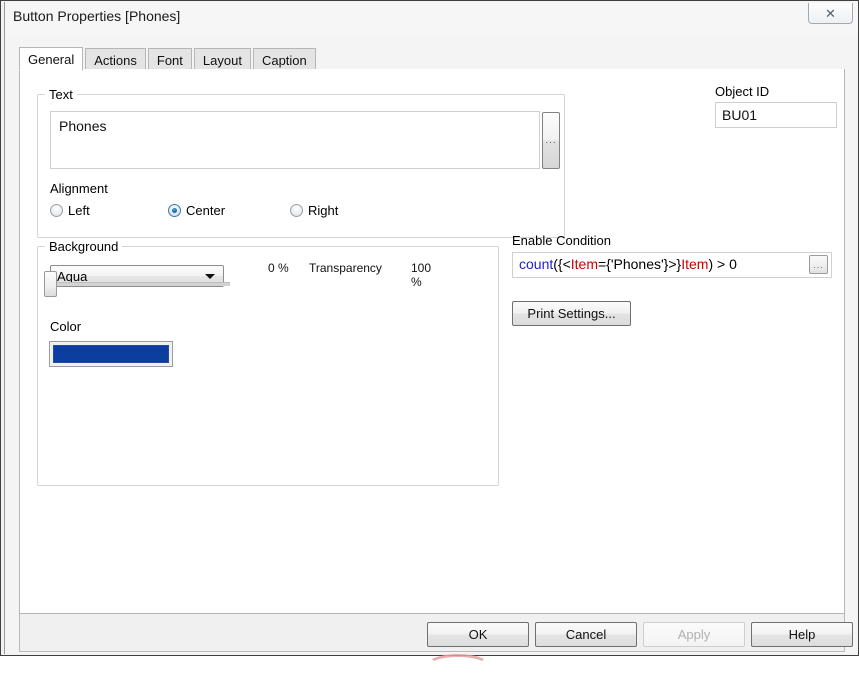 The image size is (859, 676). I want to click on radio-align-center: Center, so click(196, 210).